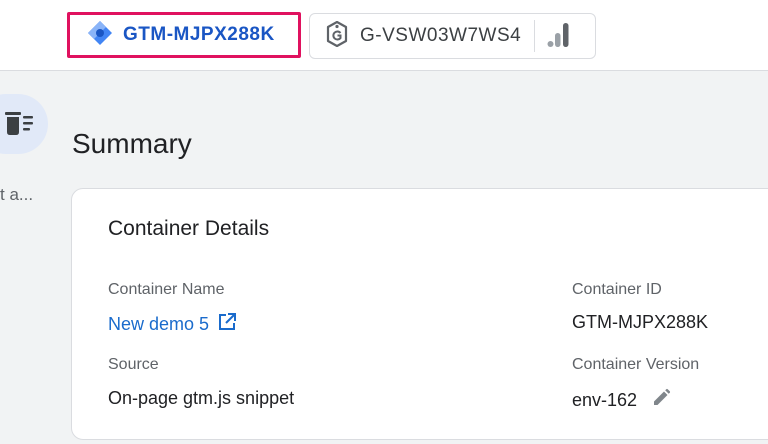 The image size is (768, 444). What do you see at coordinates (605, 400) in the screenshot?
I see `container-version-value: env-162` at bounding box center [605, 400].